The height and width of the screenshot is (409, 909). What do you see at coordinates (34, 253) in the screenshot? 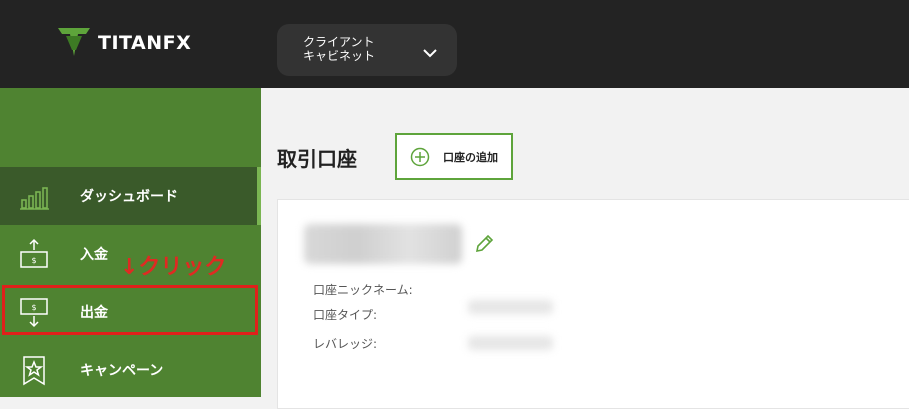
I see `deposit-icon: $` at bounding box center [34, 253].